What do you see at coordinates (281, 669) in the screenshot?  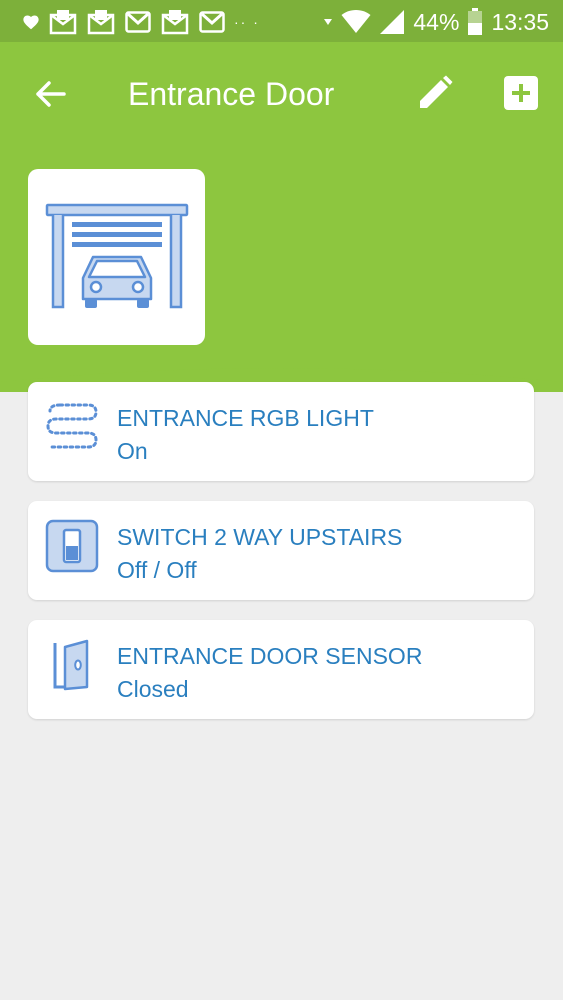 I see `device-card-entrance-door-sensor: ENTRANCE DOOR SENSOR Closed` at bounding box center [281, 669].